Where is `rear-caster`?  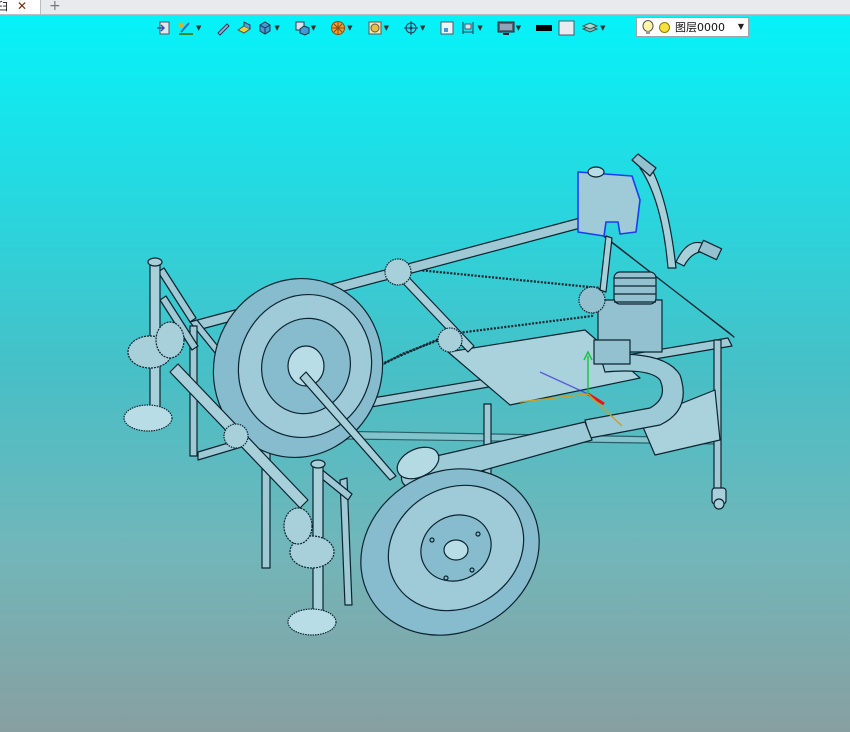
rear-caster is located at coordinates (719, 498).